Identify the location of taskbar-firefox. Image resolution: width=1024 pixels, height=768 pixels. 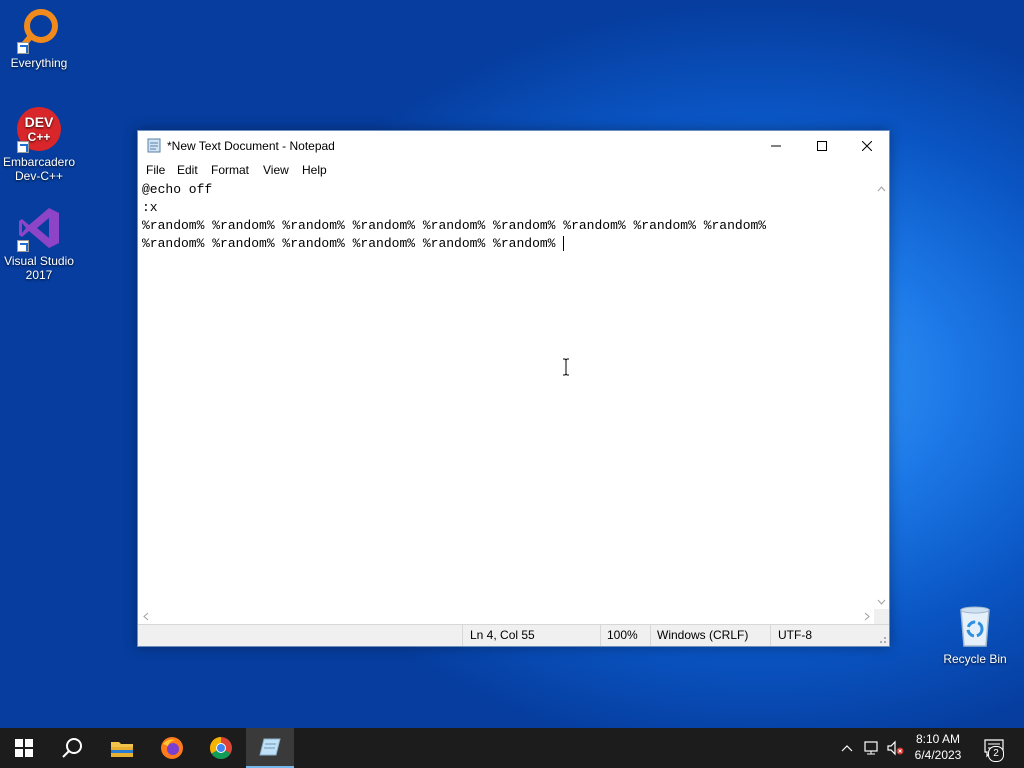
(172, 748).